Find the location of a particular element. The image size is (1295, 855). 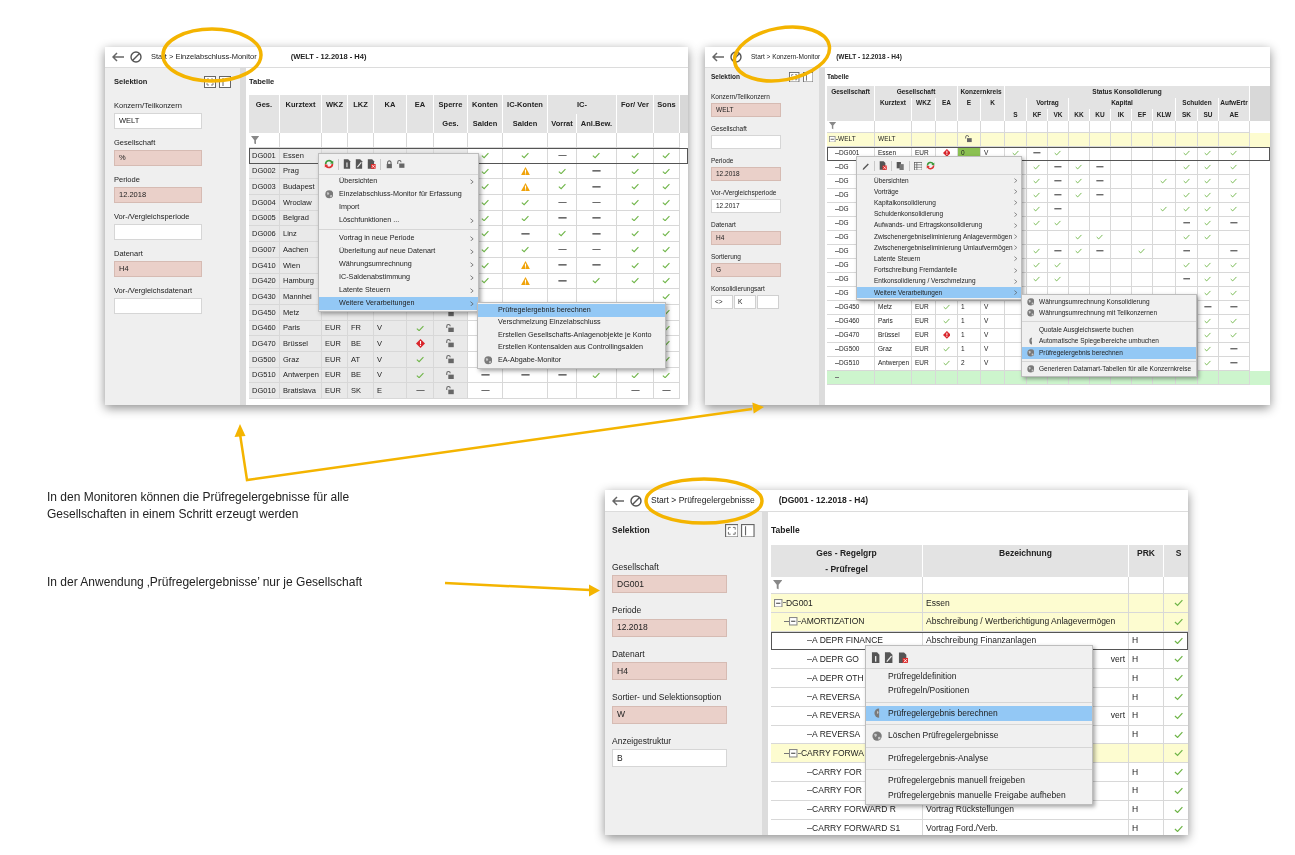

column-header: Ges - Regelgrp is located at coordinates (847, 553).